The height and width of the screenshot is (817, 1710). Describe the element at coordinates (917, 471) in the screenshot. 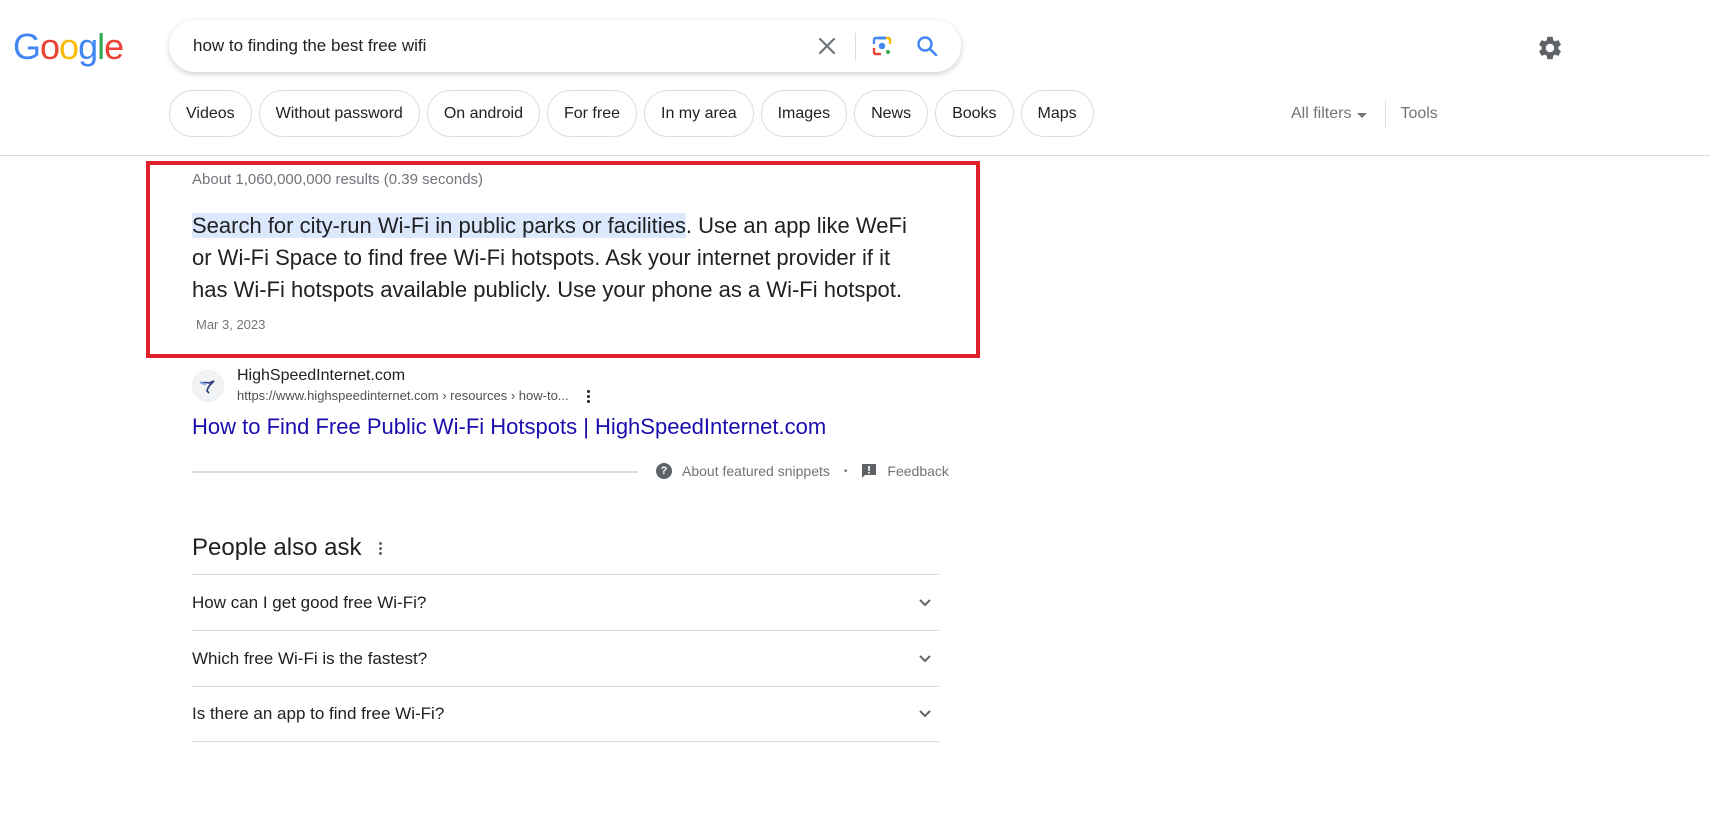

I see `feedback-link: Feedback` at that location.